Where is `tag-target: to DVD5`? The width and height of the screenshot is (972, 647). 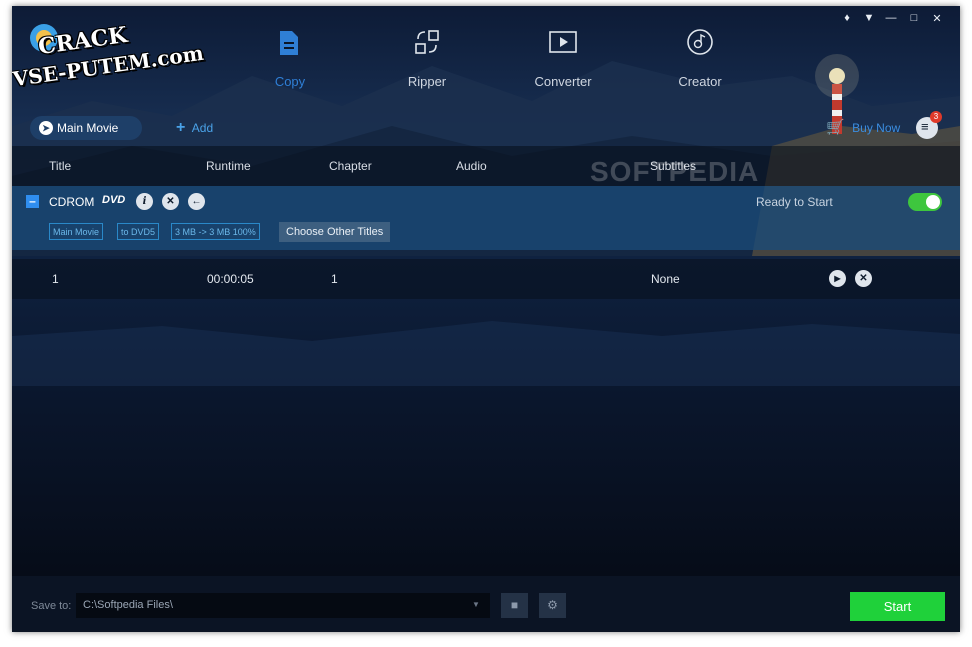 tag-target: to DVD5 is located at coordinates (138, 231).